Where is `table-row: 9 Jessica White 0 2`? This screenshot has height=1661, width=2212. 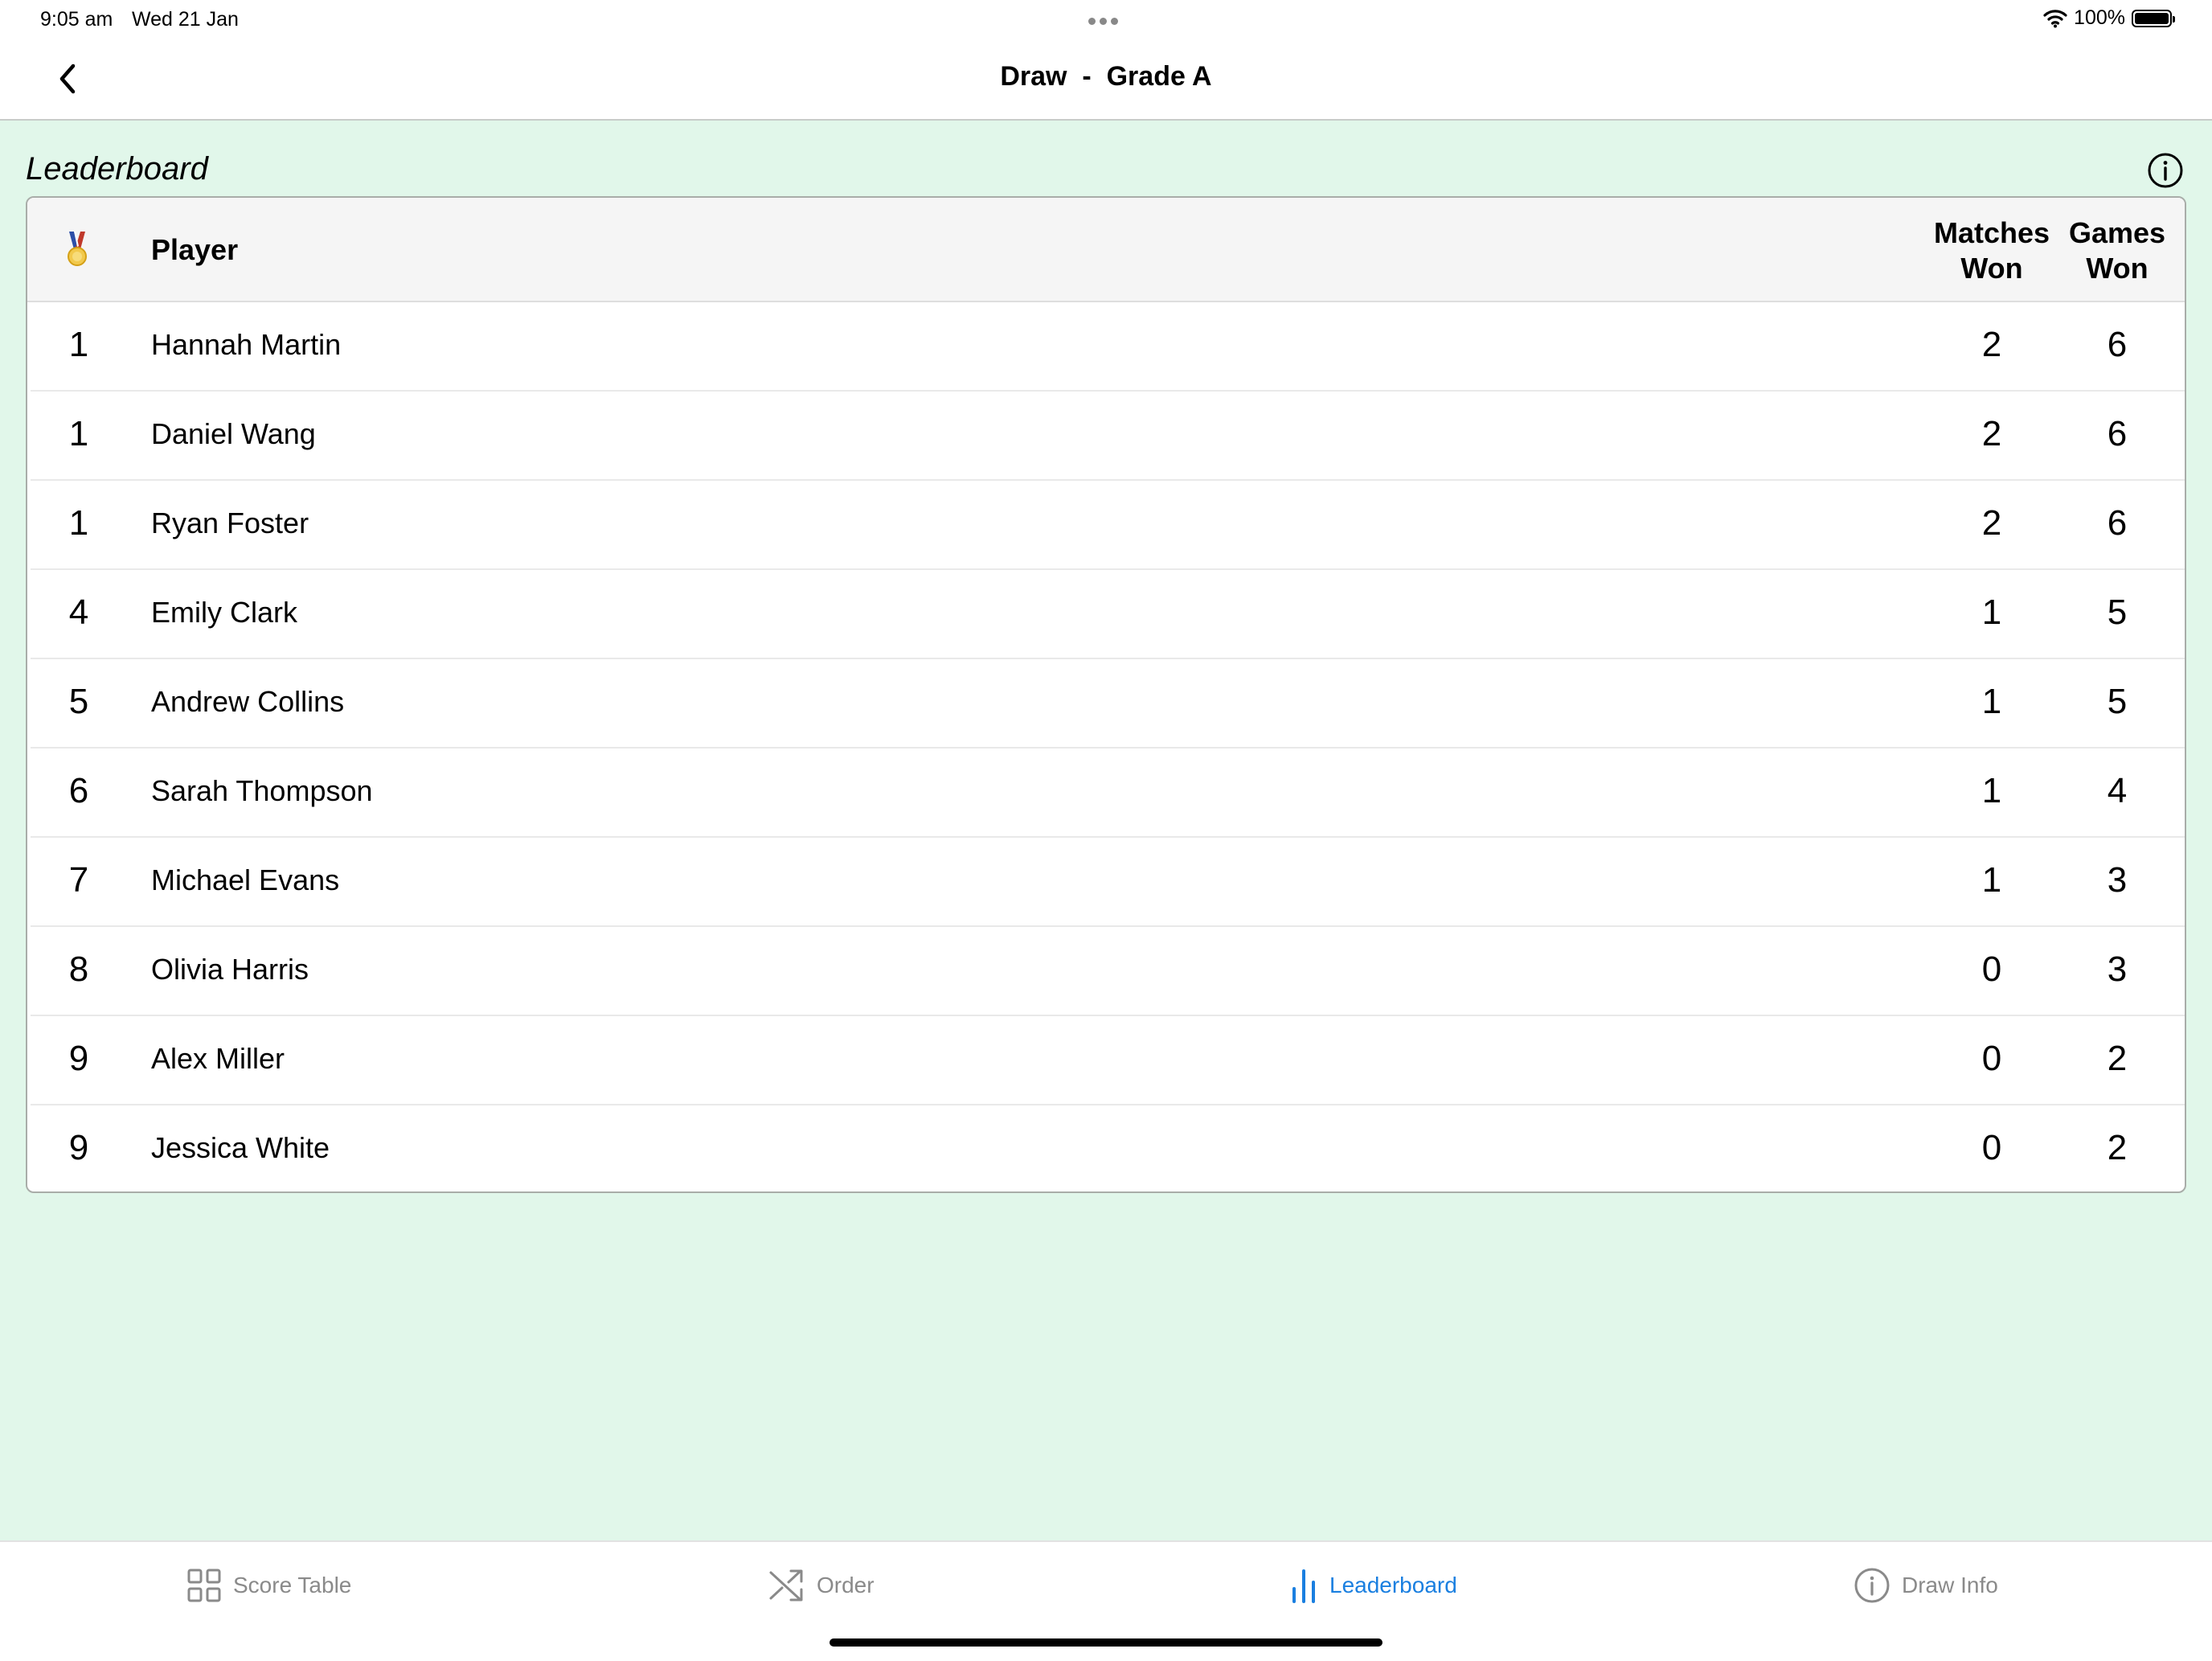 table-row: 9 Jessica White 0 2 is located at coordinates (1108, 1148).